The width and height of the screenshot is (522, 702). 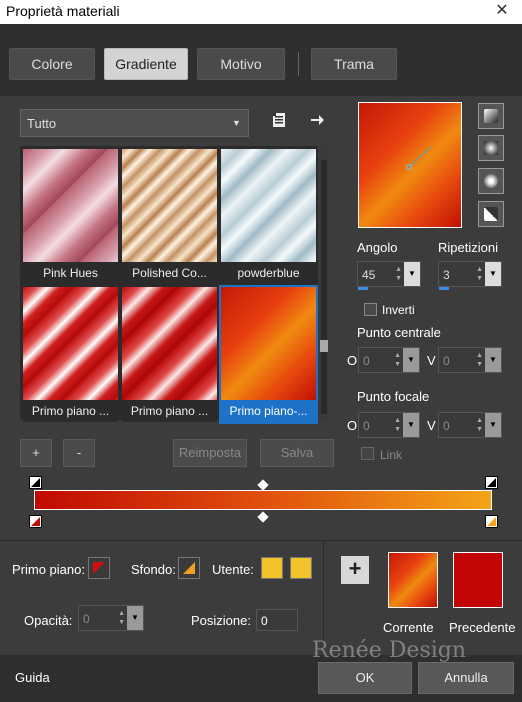 I want to click on previous-material-swatch, so click(x=478, y=580).